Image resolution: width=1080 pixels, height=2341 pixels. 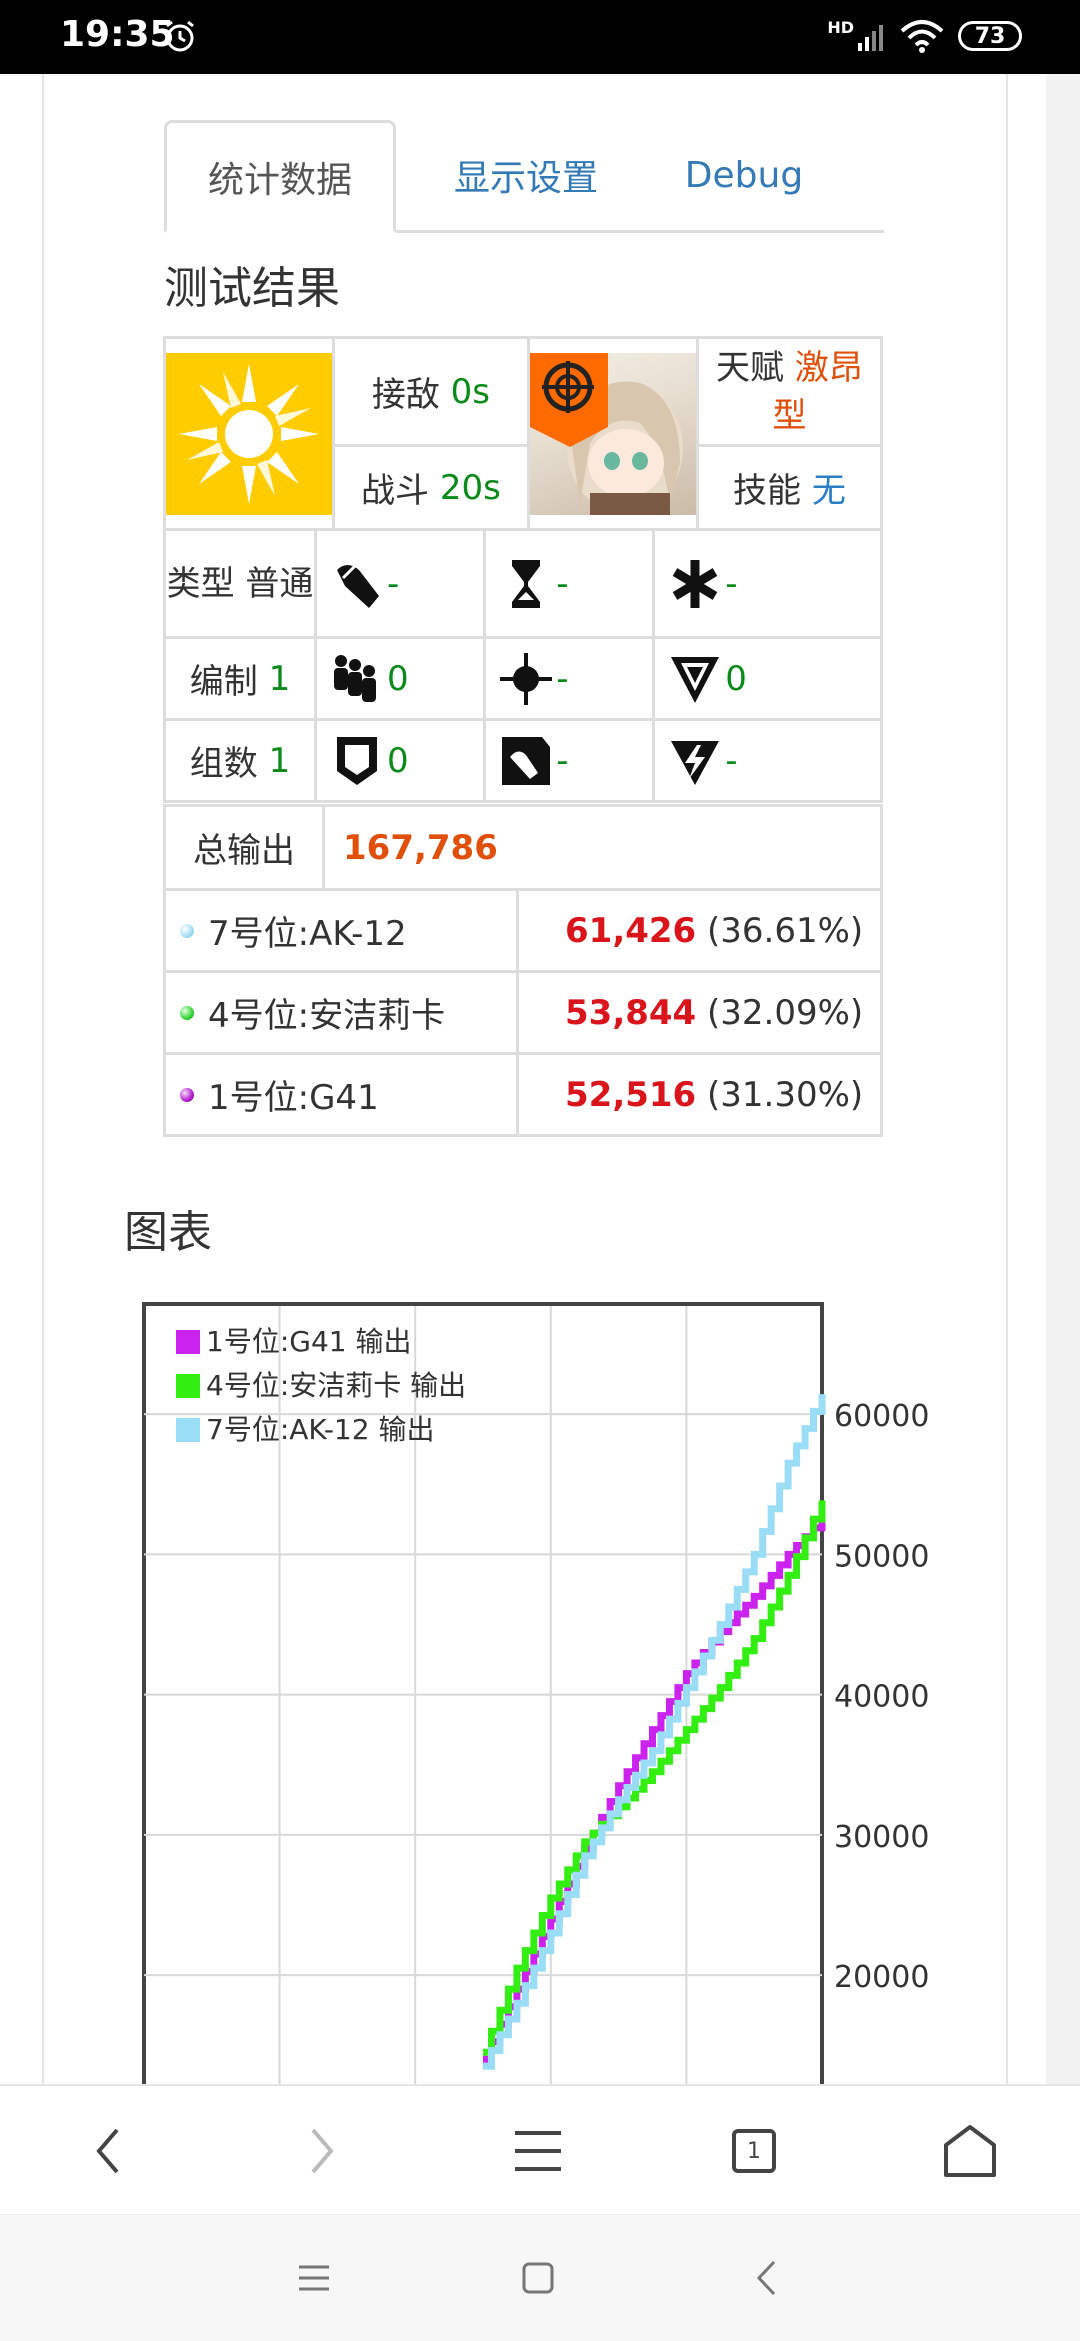 I want to click on team-icon, so click(x=357, y=679).